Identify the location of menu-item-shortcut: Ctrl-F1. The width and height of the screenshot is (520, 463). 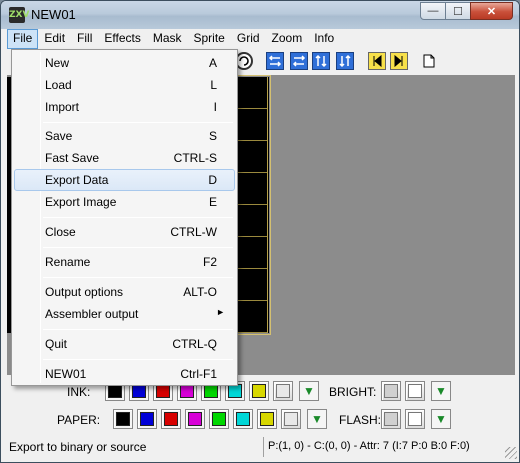
(198, 374).